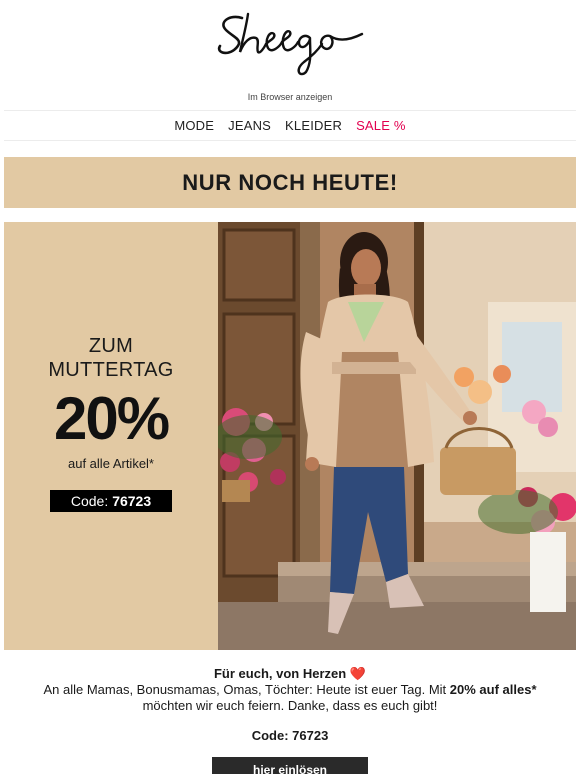 The image size is (580, 774). I want to click on promo-code-value: 76723, so click(132, 501).